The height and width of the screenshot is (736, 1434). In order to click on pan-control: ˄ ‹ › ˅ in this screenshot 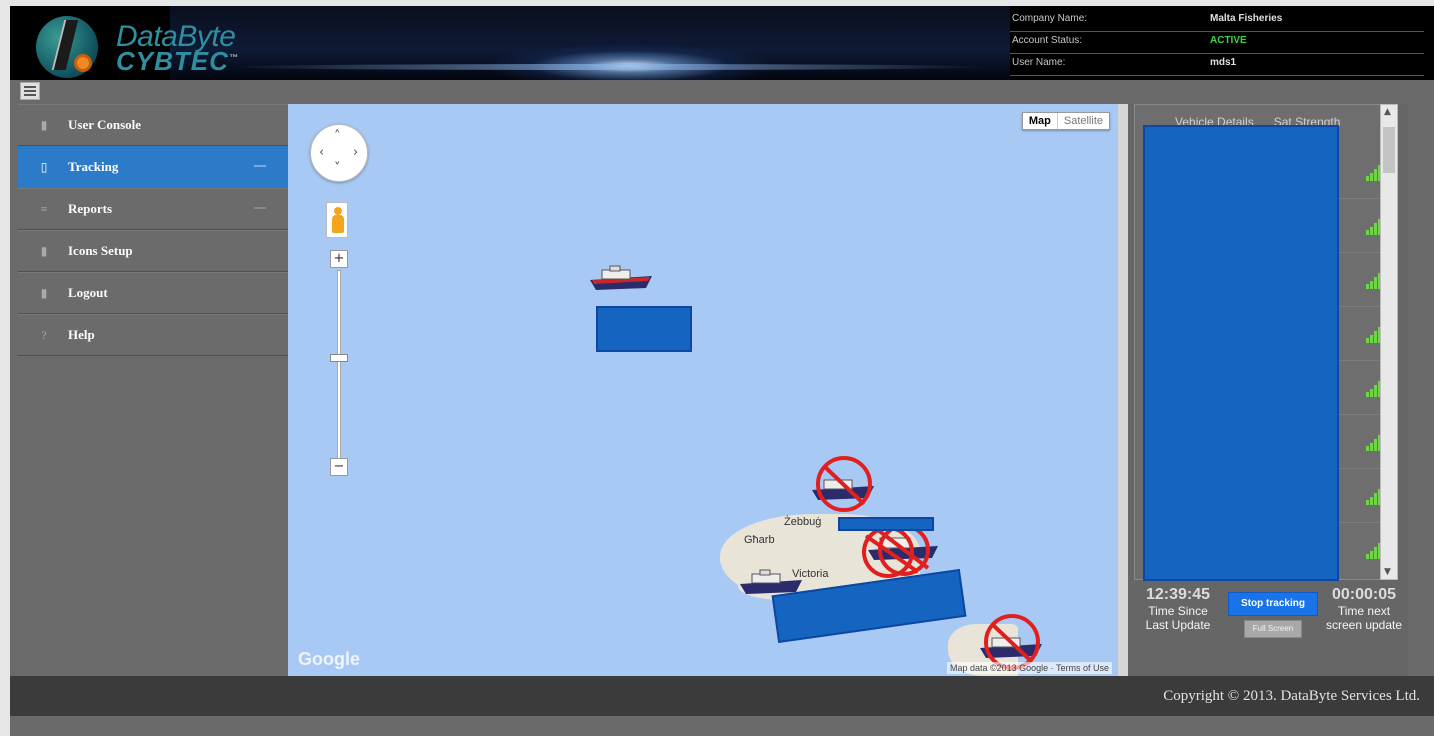, I will do `click(339, 153)`.